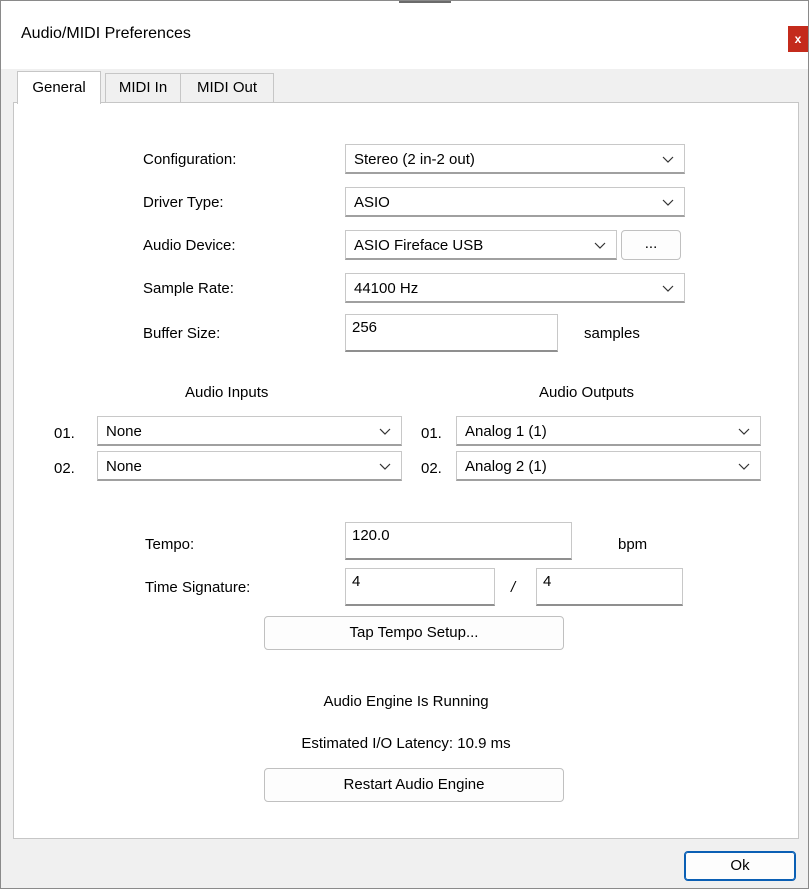 The width and height of the screenshot is (809, 889). What do you see at coordinates (515, 202) in the screenshot?
I see `driver-type-select: ASIO` at bounding box center [515, 202].